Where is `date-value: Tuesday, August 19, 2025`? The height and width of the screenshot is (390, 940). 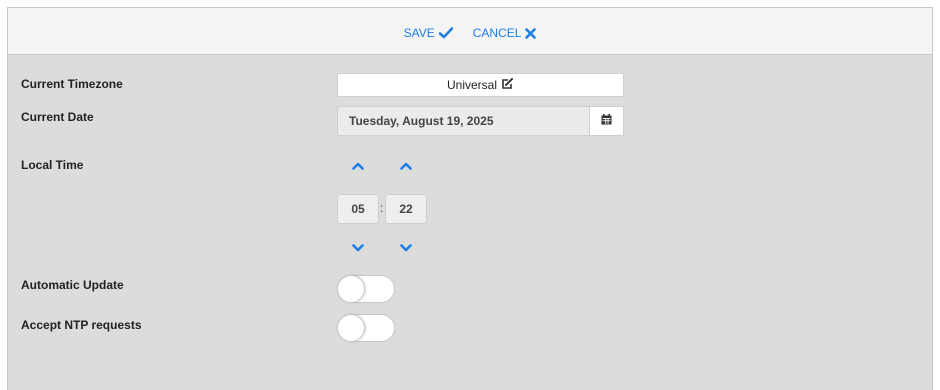
date-value: Tuesday, August 19, 2025 is located at coordinates (421, 121).